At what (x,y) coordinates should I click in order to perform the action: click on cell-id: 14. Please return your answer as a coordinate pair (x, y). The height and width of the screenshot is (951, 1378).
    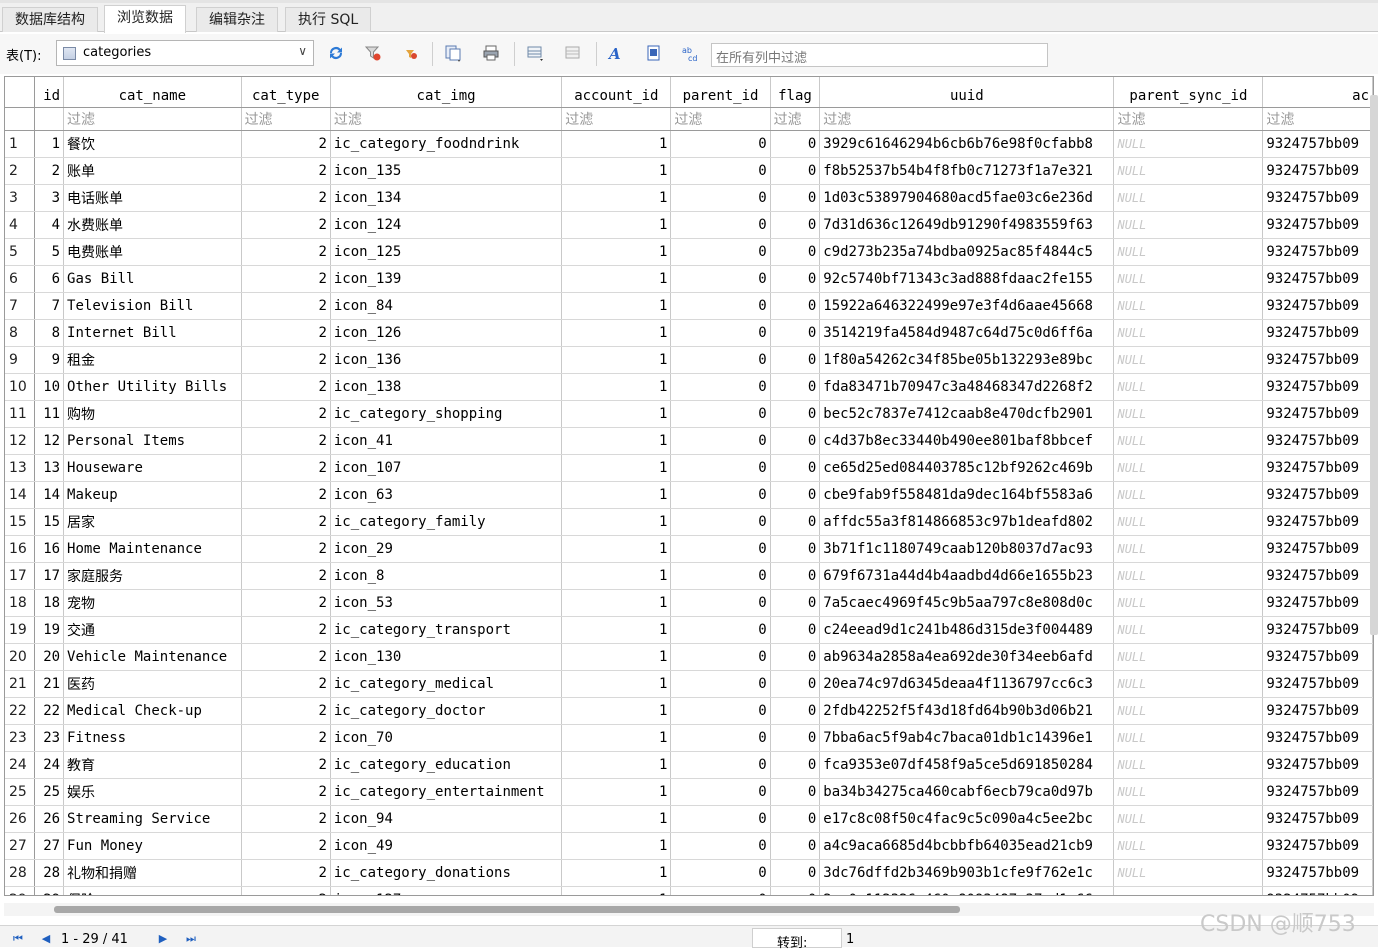
    Looking at the image, I should click on (49, 495).